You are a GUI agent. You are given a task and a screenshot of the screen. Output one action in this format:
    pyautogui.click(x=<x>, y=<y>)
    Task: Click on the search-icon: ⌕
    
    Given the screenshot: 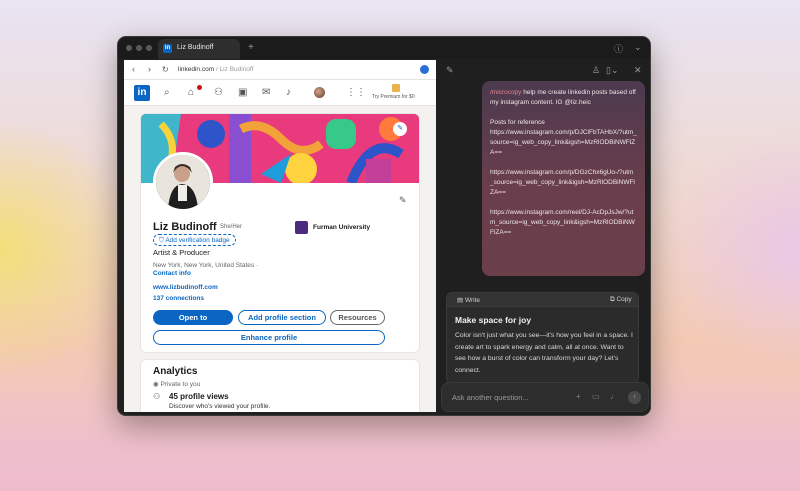 What is the action you would take?
    pyautogui.click(x=167, y=92)
    